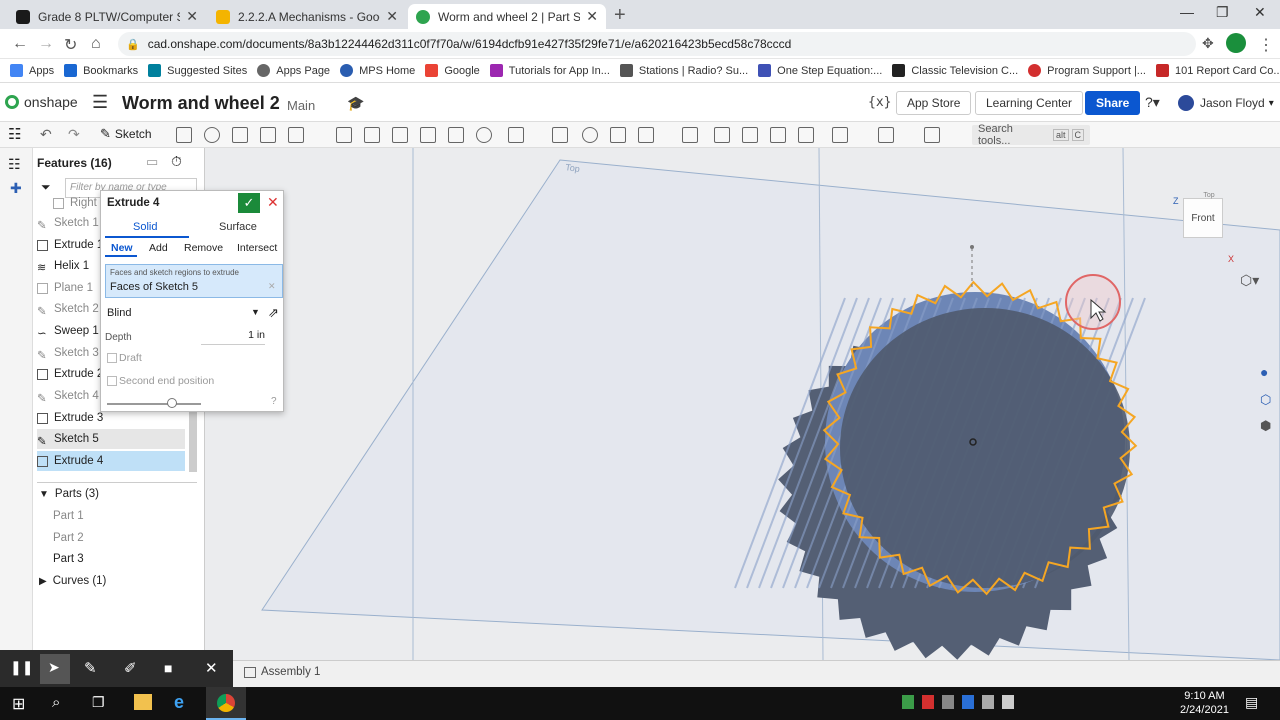 The height and width of the screenshot is (720, 1280). What do you see at coordinates (282, 672) in the screenshot?
I see `assembly-tab: Assembly 1` at bounding box center [282, 672].